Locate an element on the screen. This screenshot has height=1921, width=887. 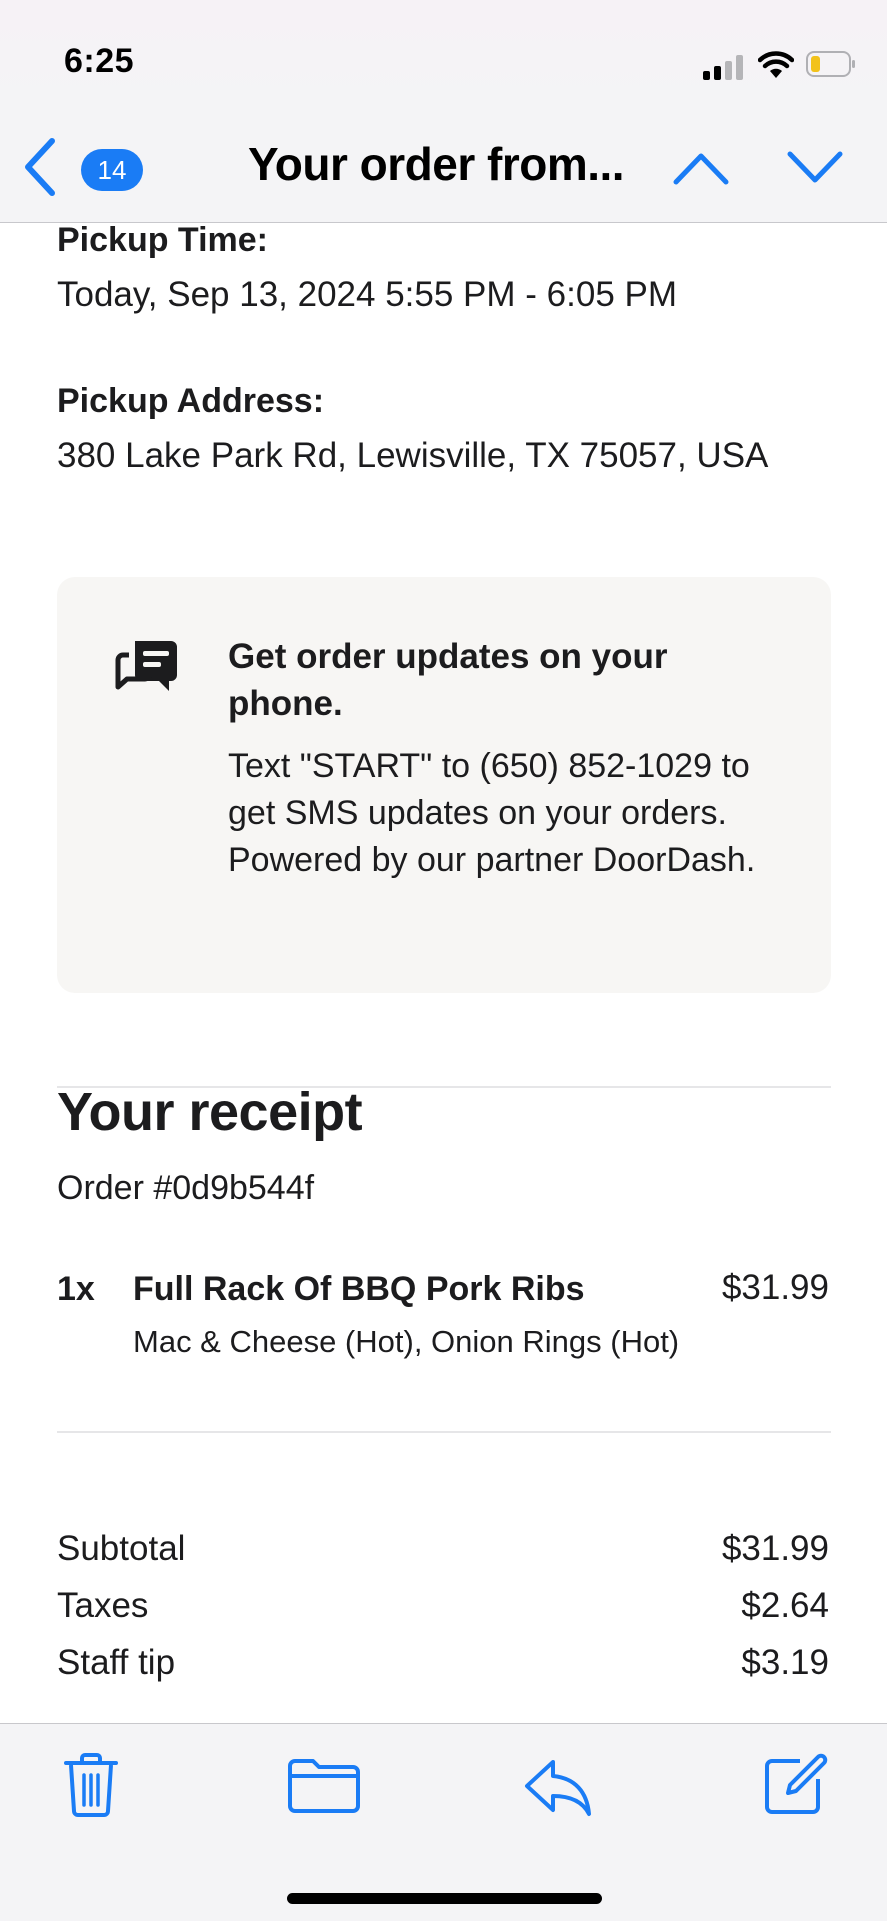
sms-card-title: Get order updates on your phone. is located at coordinates (448, 680).